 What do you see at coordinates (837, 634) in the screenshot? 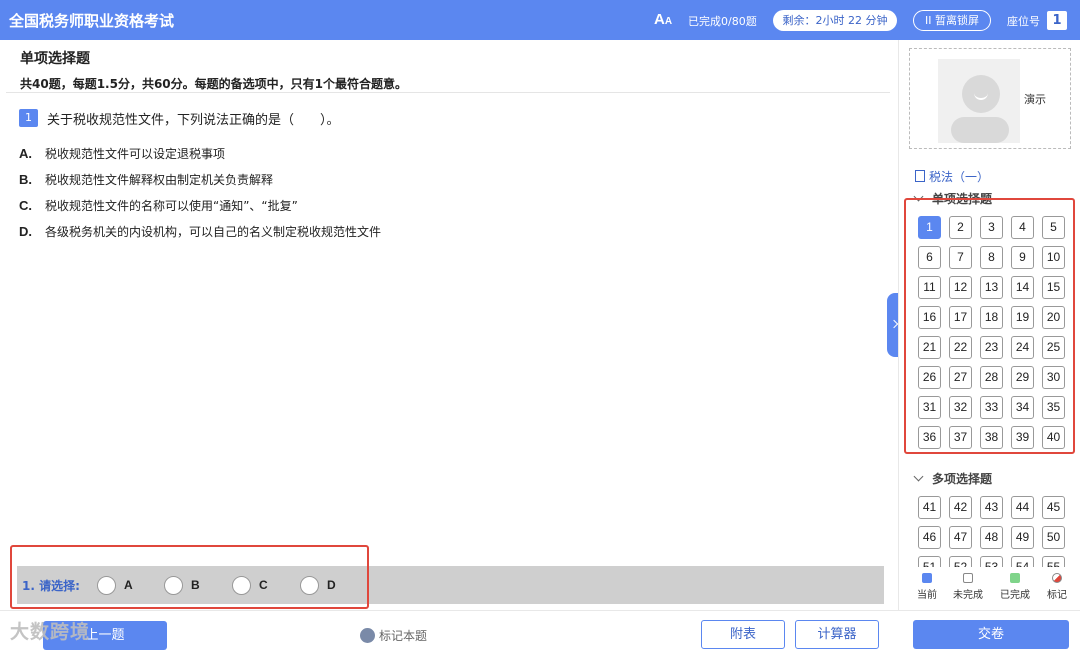
I see `calculator-button: 计算器` at bounding box center [837, 634].